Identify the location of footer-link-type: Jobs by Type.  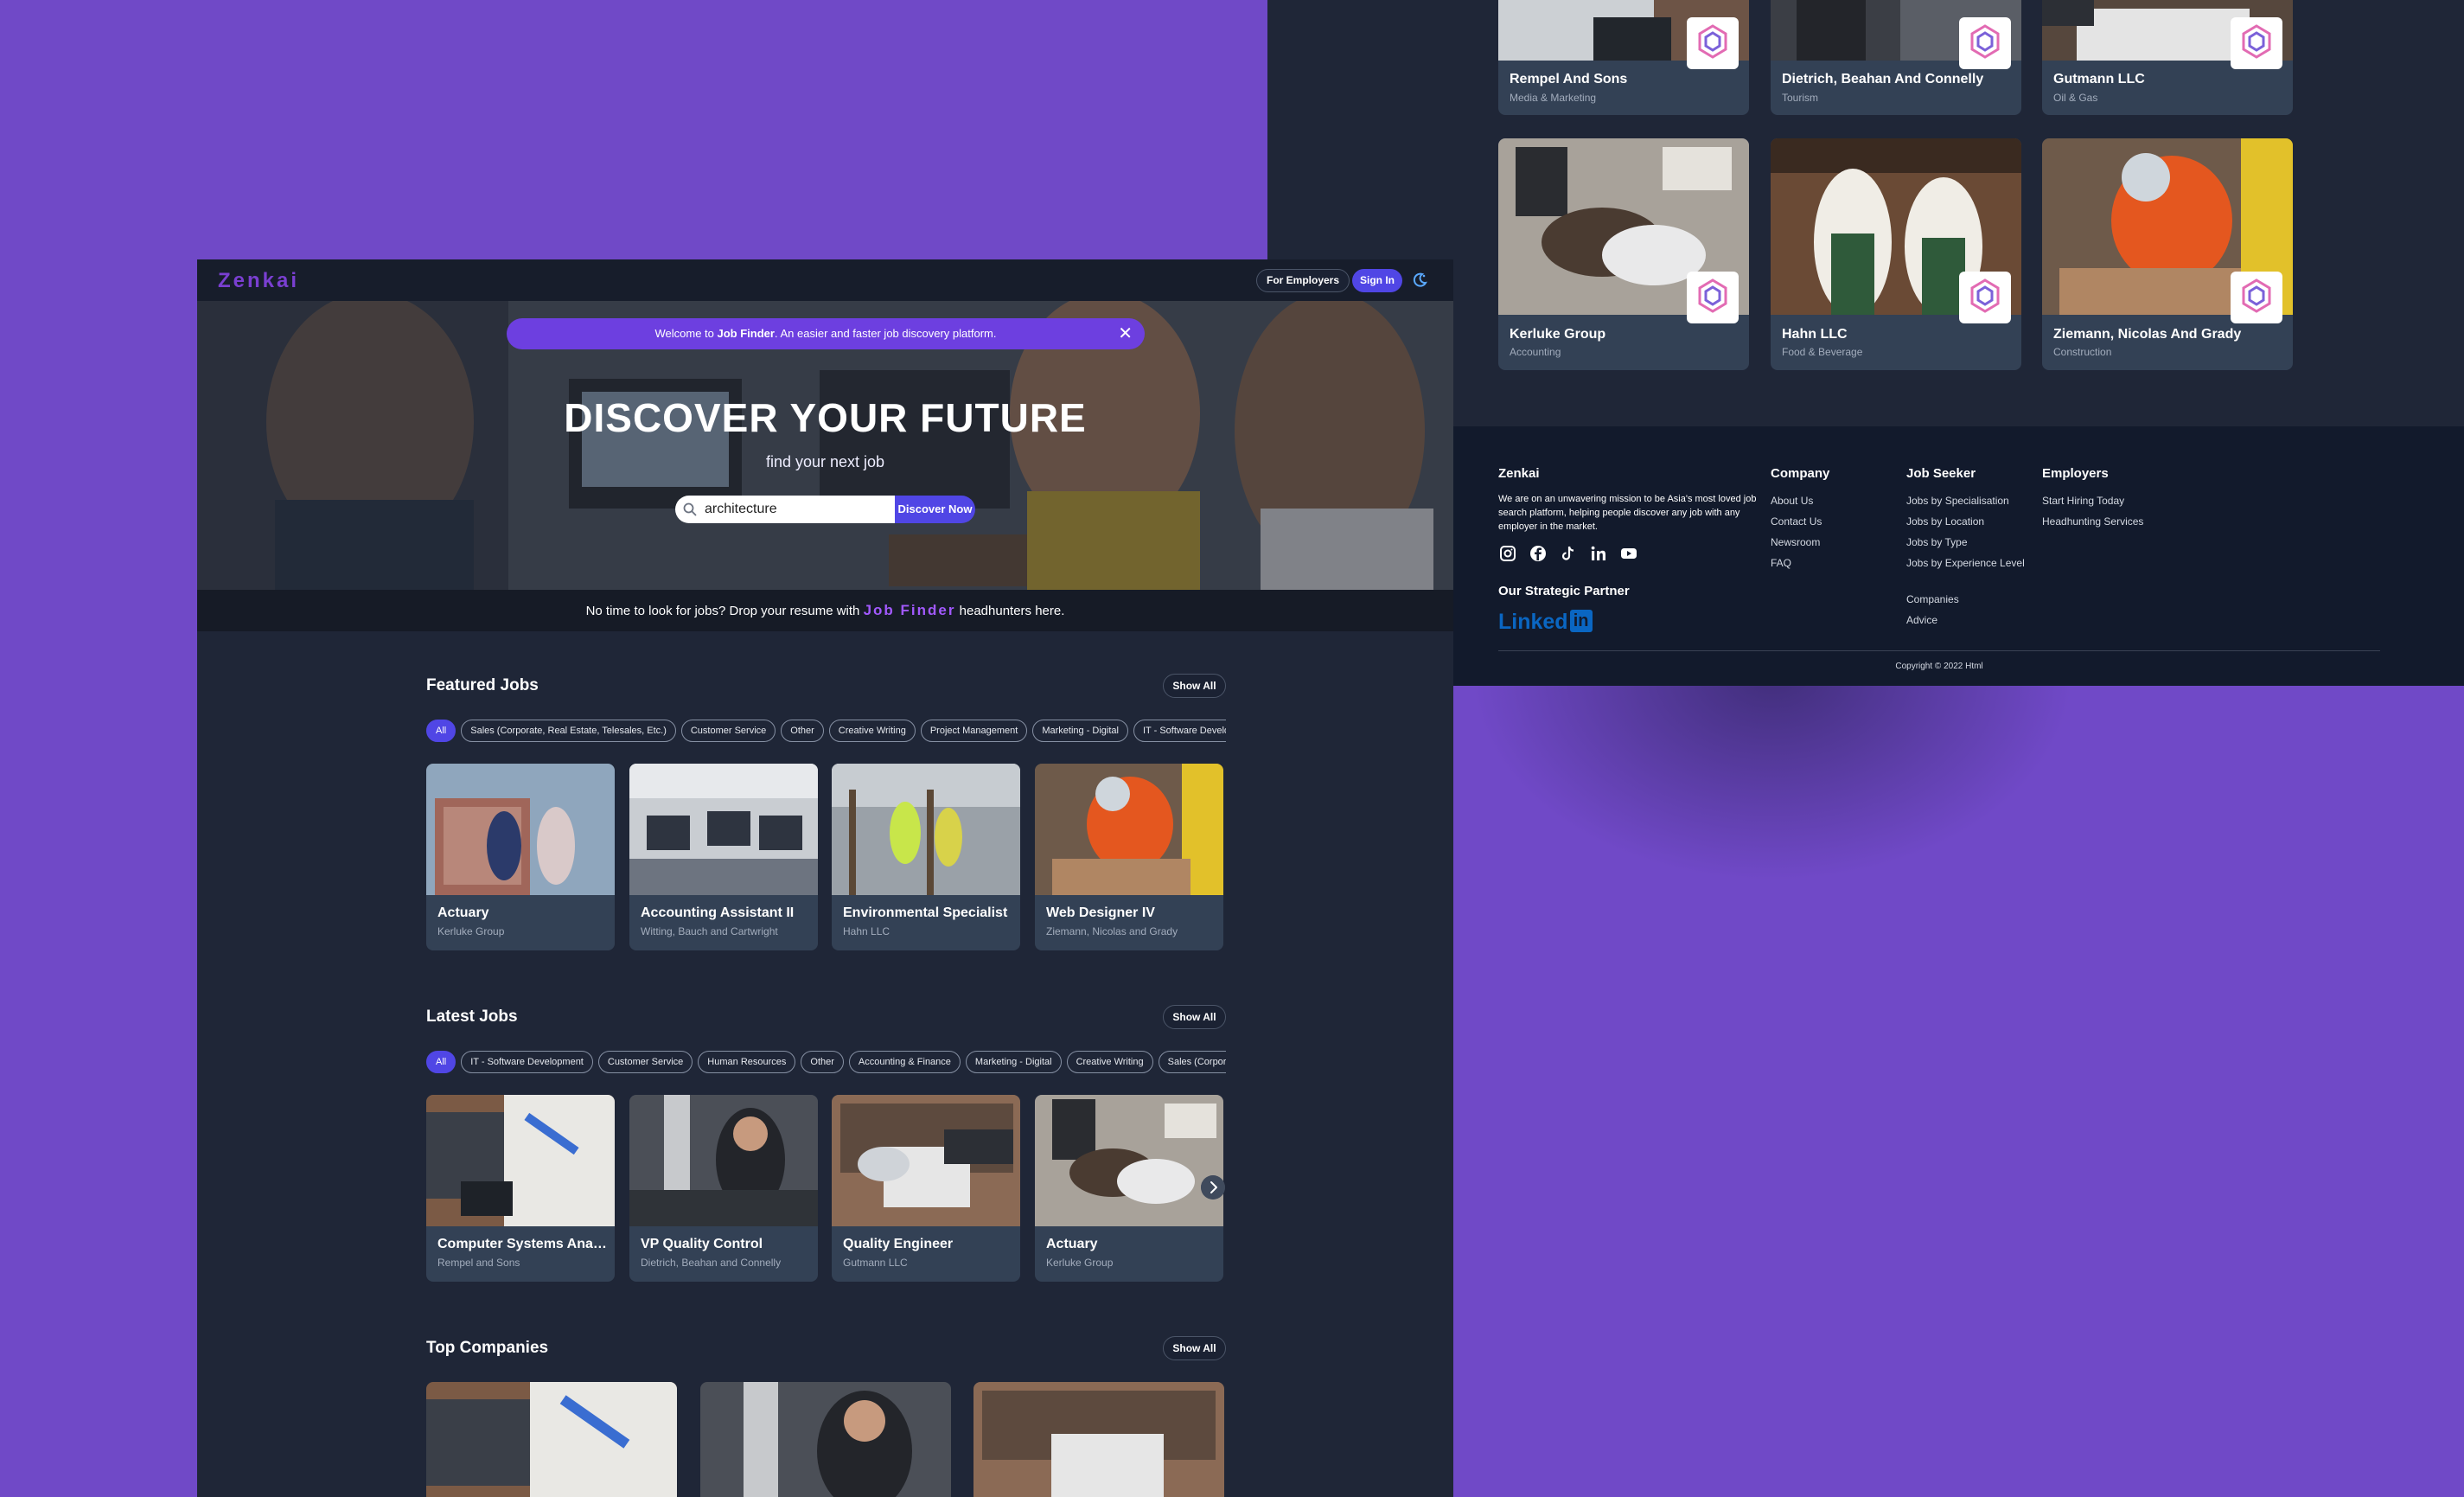
(1937, 542).